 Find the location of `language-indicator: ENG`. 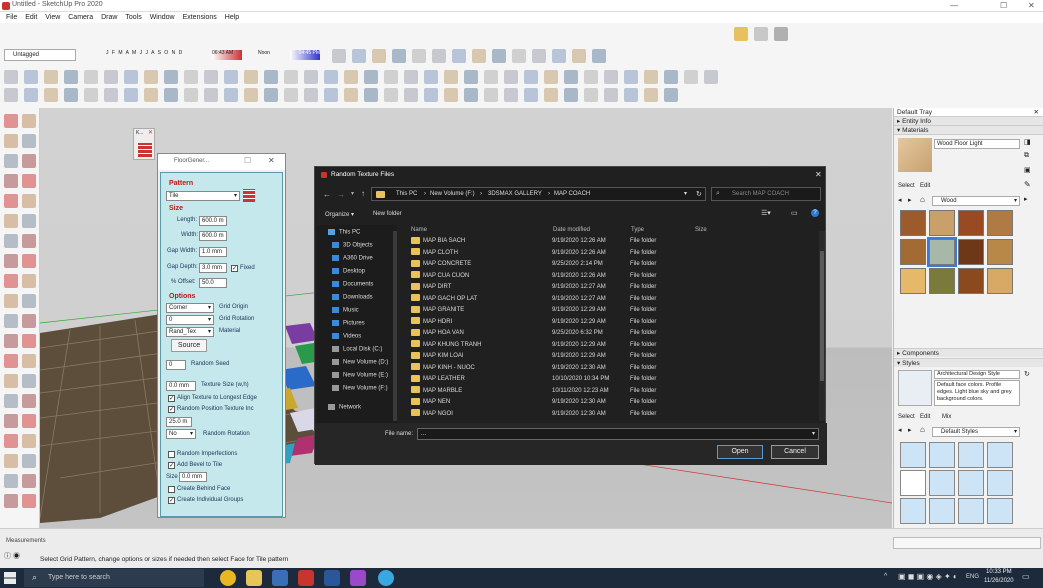

language-indicator: ENG is located at coordinates (972, 577).